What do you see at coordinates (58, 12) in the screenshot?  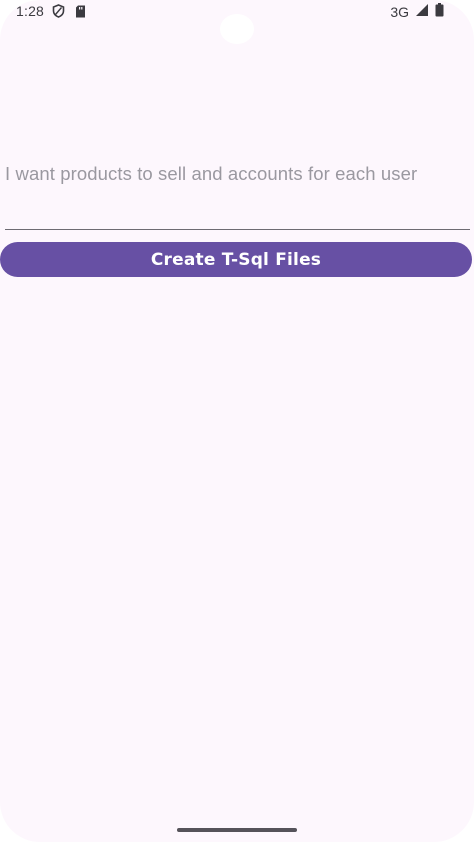 I see `shield-icon` at bounding box center [58, 12].